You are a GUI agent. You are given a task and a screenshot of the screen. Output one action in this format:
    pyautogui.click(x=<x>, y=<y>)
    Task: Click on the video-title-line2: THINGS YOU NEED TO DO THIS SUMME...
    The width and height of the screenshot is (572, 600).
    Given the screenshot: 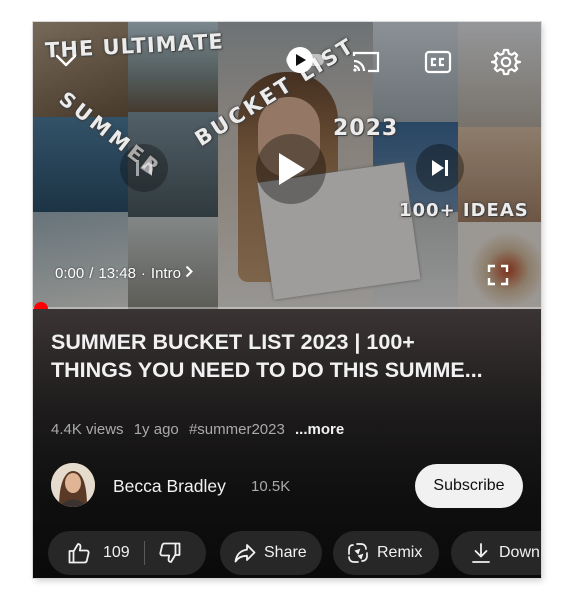 What is the action you would take?
    pyautogui.click(x=267, y=370)
    